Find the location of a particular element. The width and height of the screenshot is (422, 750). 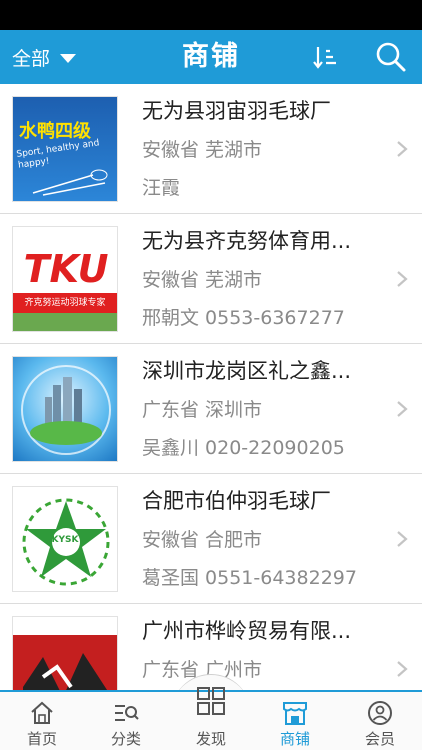

shop-region: 广东省 深圳市 is located at coordinates (202, 410).